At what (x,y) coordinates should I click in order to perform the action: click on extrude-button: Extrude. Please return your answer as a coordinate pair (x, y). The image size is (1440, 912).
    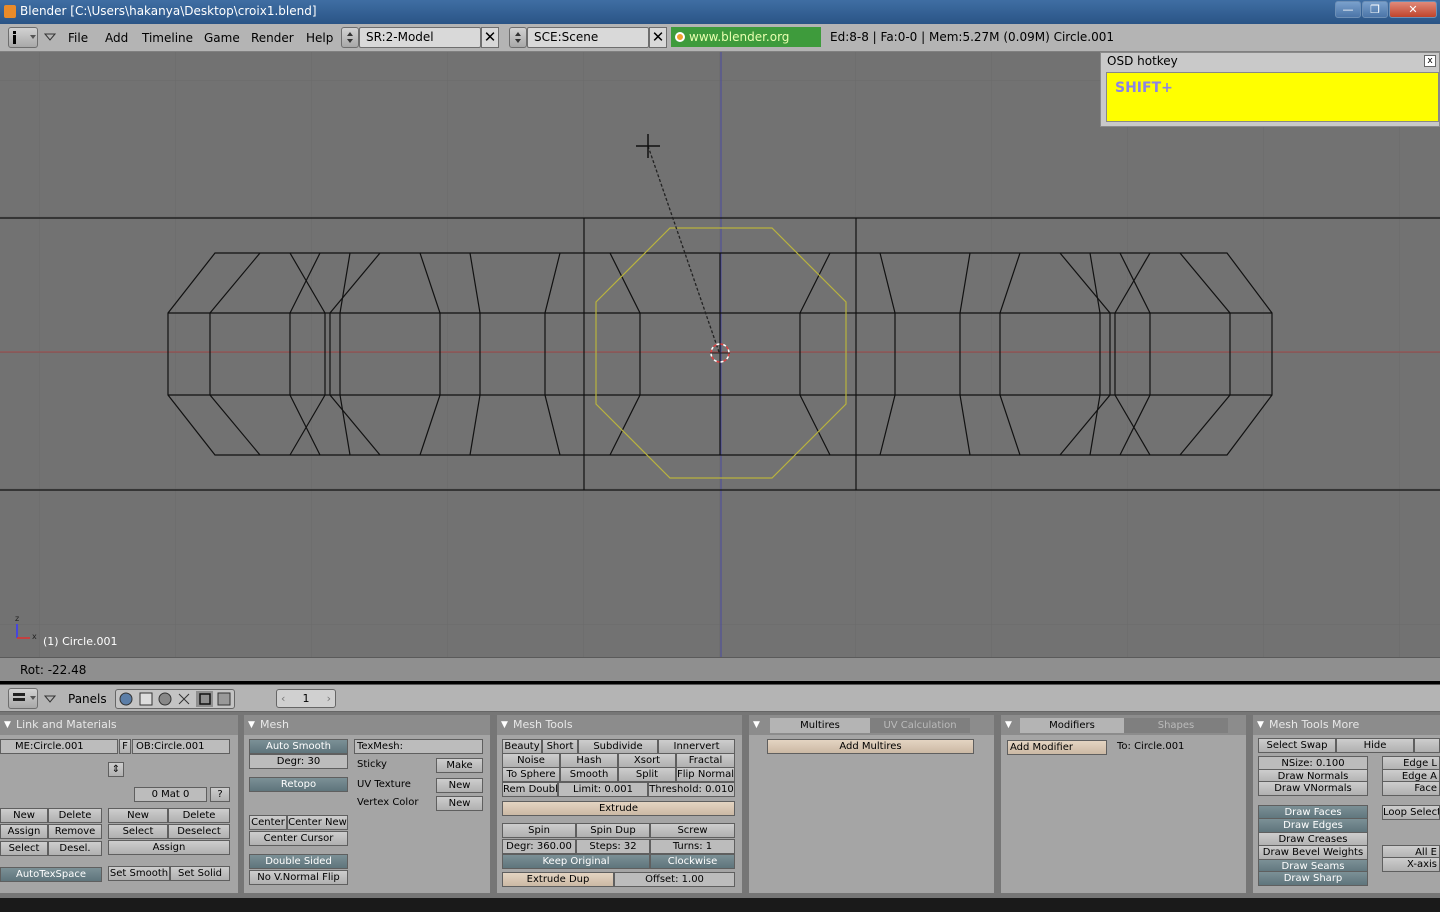
    Looking at the image, I should click on (618, 808).